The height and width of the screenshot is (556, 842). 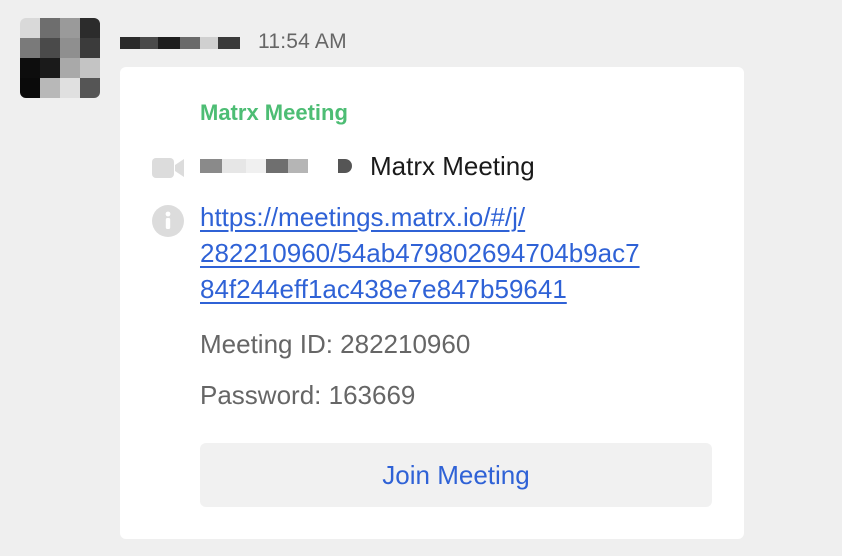 What do you see at coordinates (302, 41) in the screenshot?
I see `message-timestamp: 11:54 AM` at bounding box center [302, 41].